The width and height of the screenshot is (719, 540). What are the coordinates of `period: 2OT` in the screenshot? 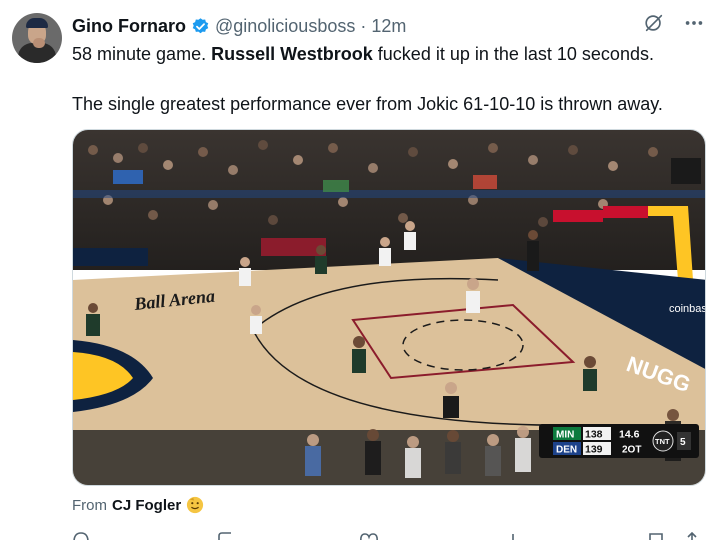 It's located at (631, 450).